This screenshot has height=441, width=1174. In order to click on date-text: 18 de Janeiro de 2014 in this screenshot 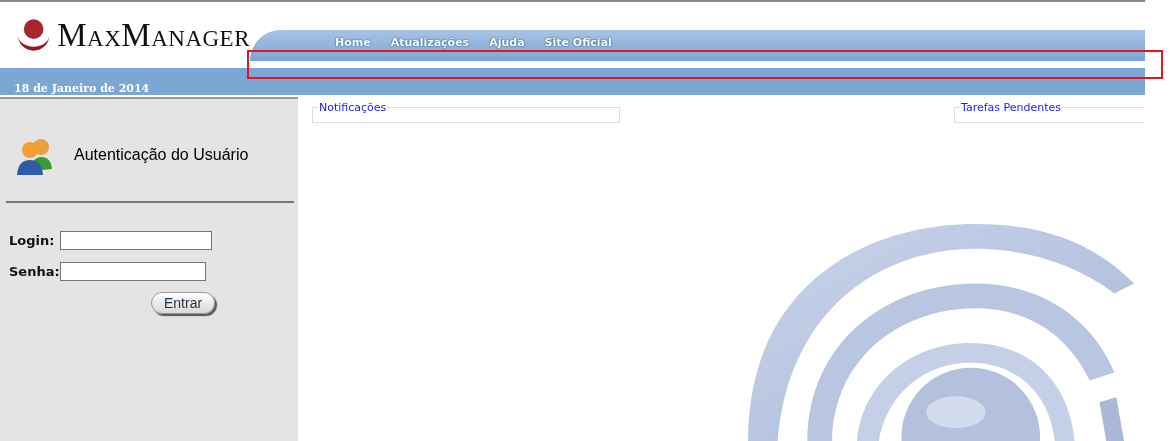, I will do `click(81, 88)`.